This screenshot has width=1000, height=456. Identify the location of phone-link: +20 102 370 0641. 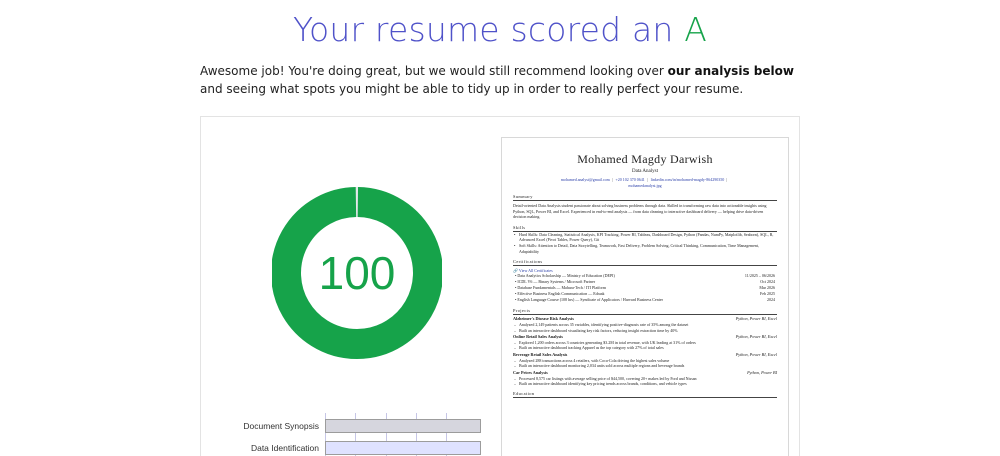
(630, 179).